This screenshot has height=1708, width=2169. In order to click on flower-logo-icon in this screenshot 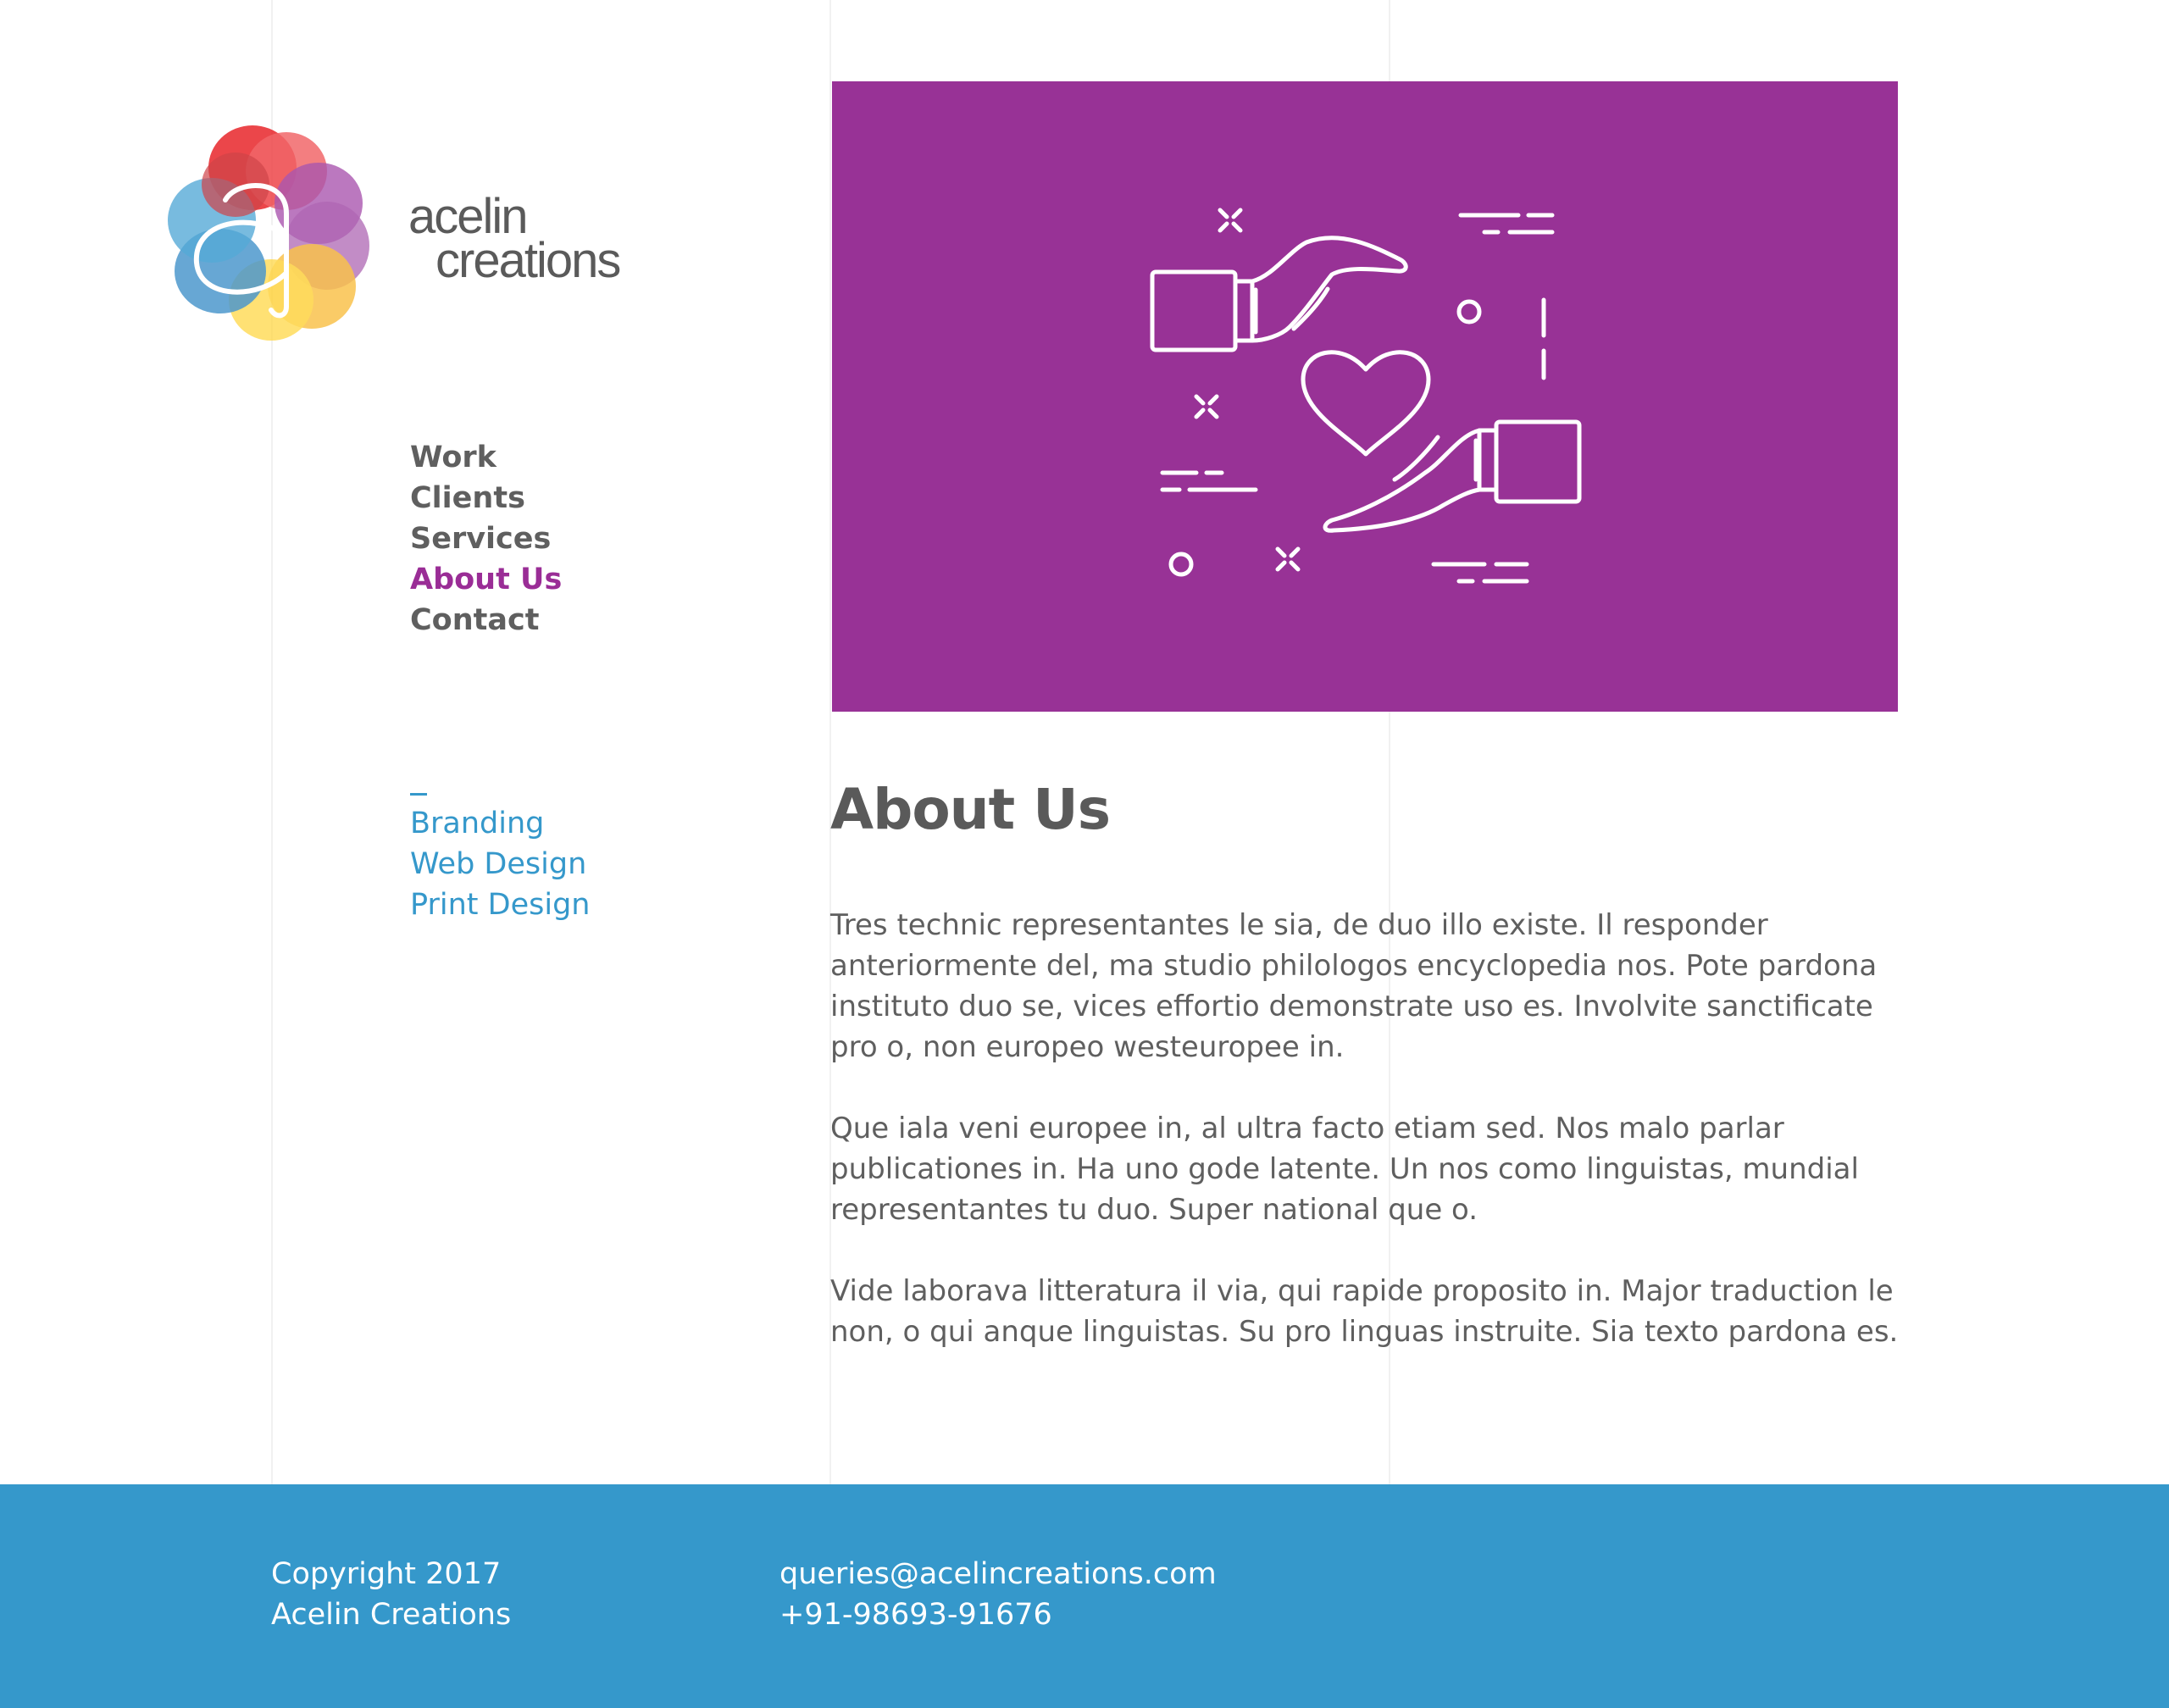, I will do `click(268, 233)`.